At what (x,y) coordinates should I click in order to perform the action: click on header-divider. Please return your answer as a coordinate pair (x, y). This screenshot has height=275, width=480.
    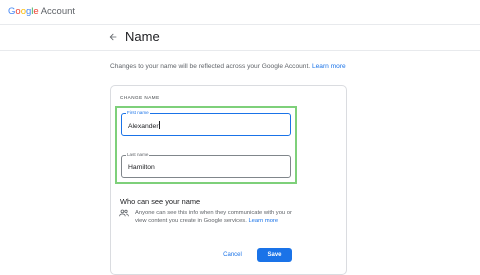
    Looking at the image, I should click on (240, 50).